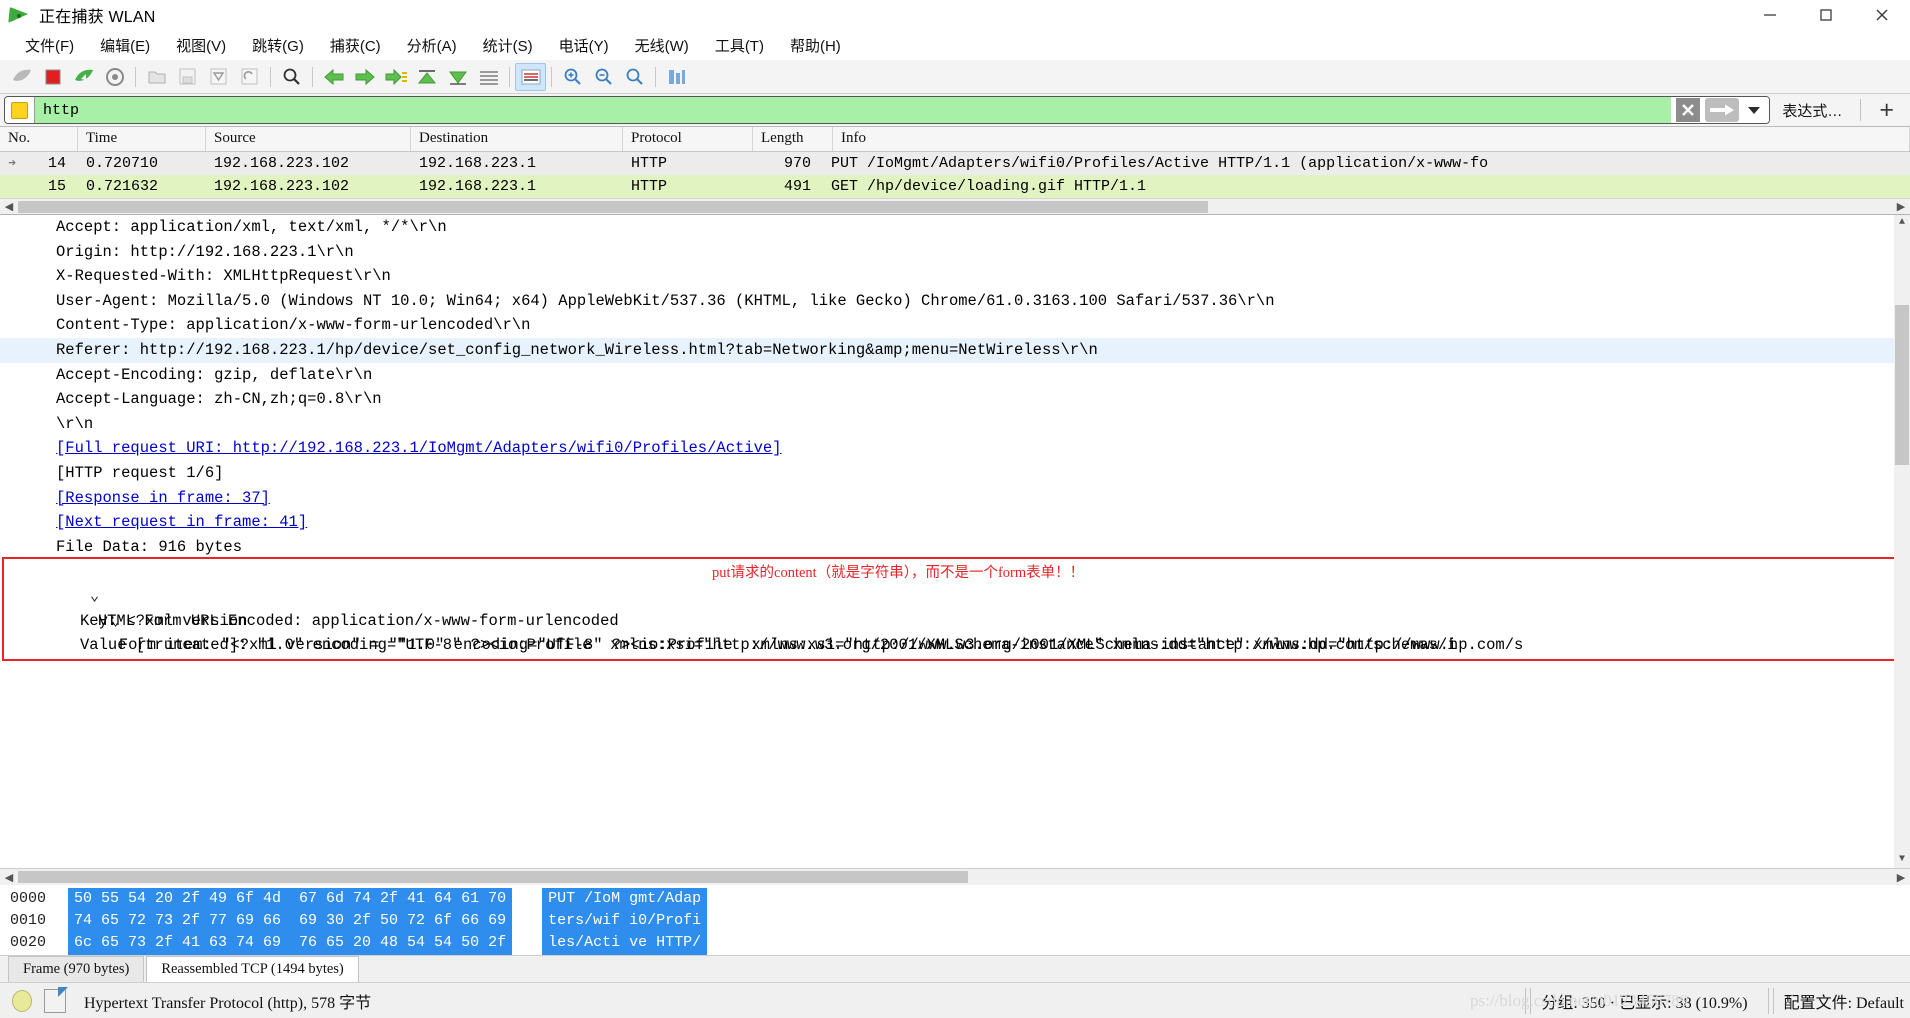  I want to click on zoom-out-icon, so click(603, 77).